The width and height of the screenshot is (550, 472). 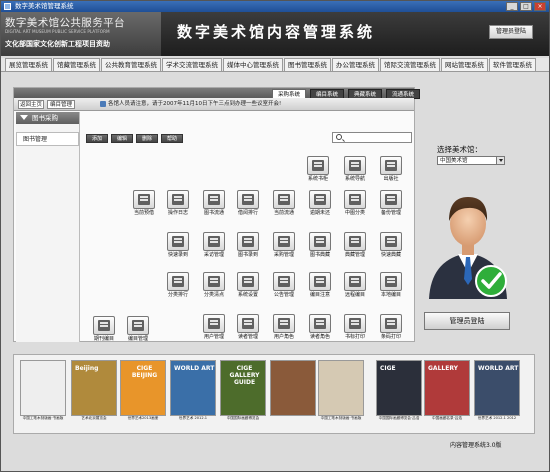 What do you see at coordinates (391, 287) in the screenshot?
I see `function-icon: 本地编目` at bounding box center [391, 287].